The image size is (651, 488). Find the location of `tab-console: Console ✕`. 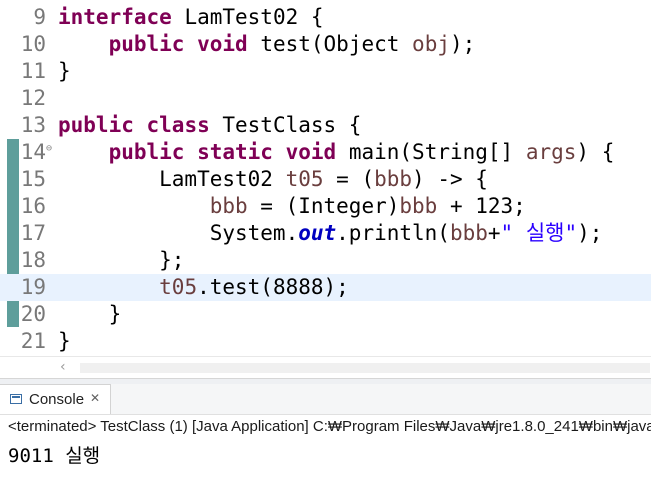

tab-console: Console ✕ is located at coordinates (55, 399).